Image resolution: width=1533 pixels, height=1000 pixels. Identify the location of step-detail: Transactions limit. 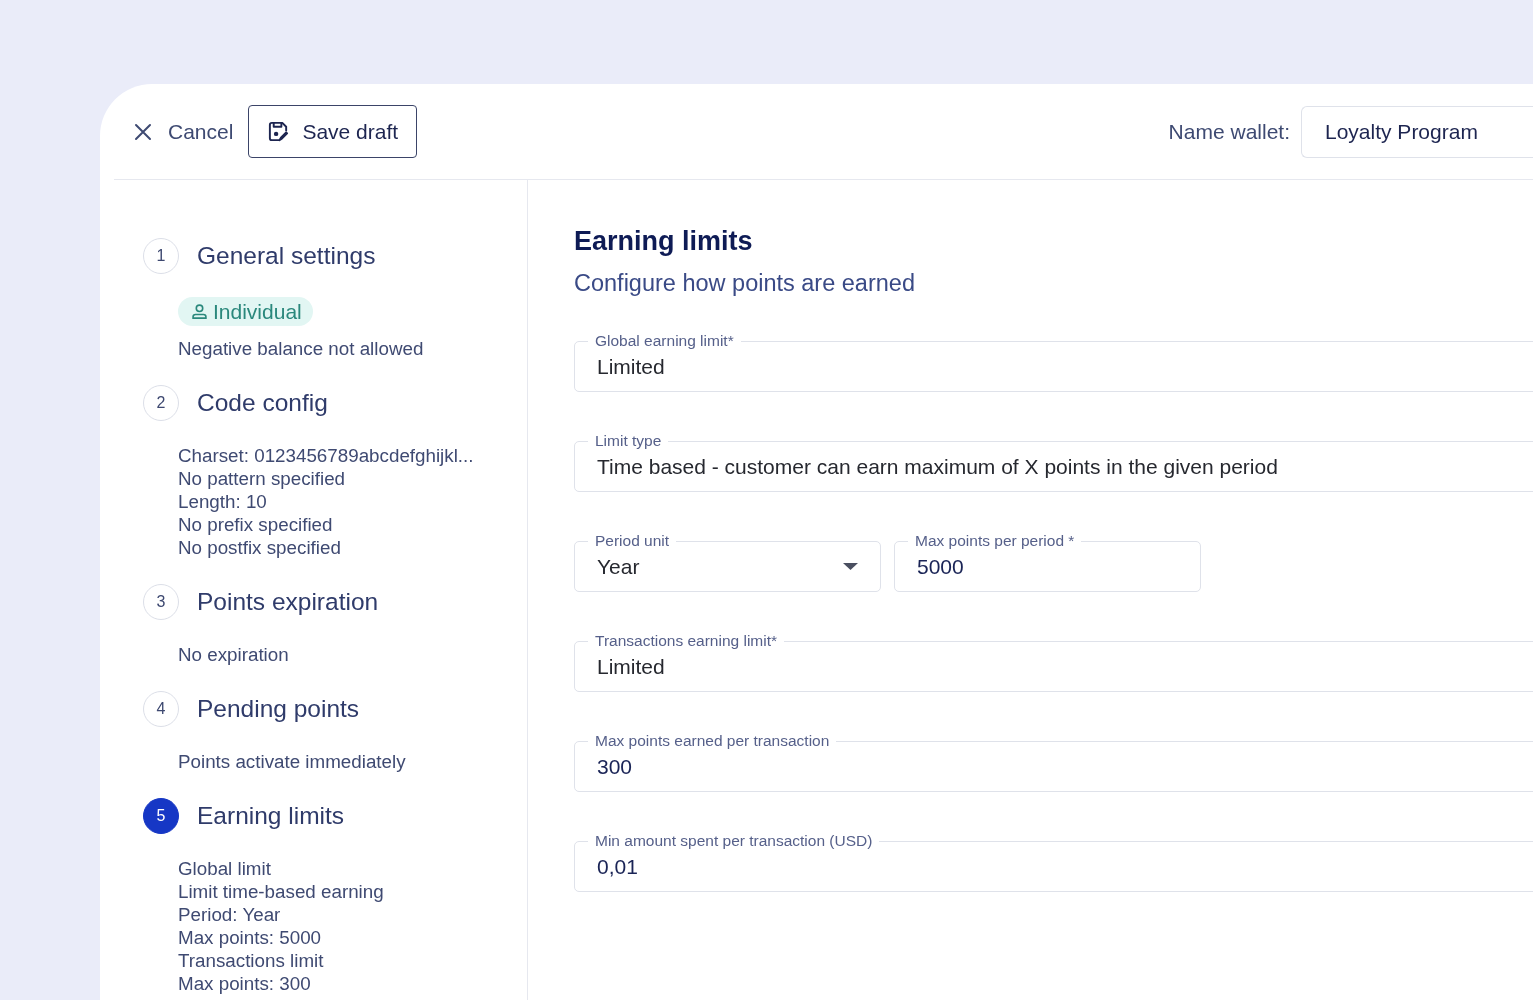
(251, 960).